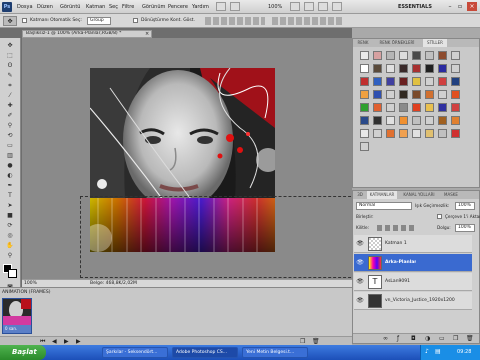 This screenshot has width=480, height=360. I want to click on layer-name: Katman 1, so click(396, 244).